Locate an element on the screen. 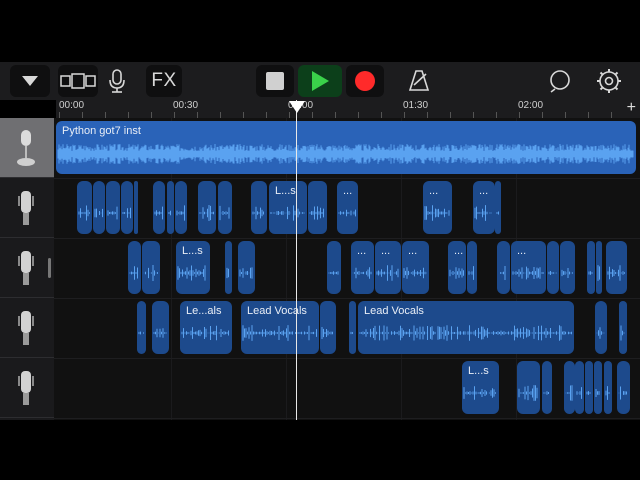 The image size is (640, 480). playhead-line is located at coordinates (296, 260).